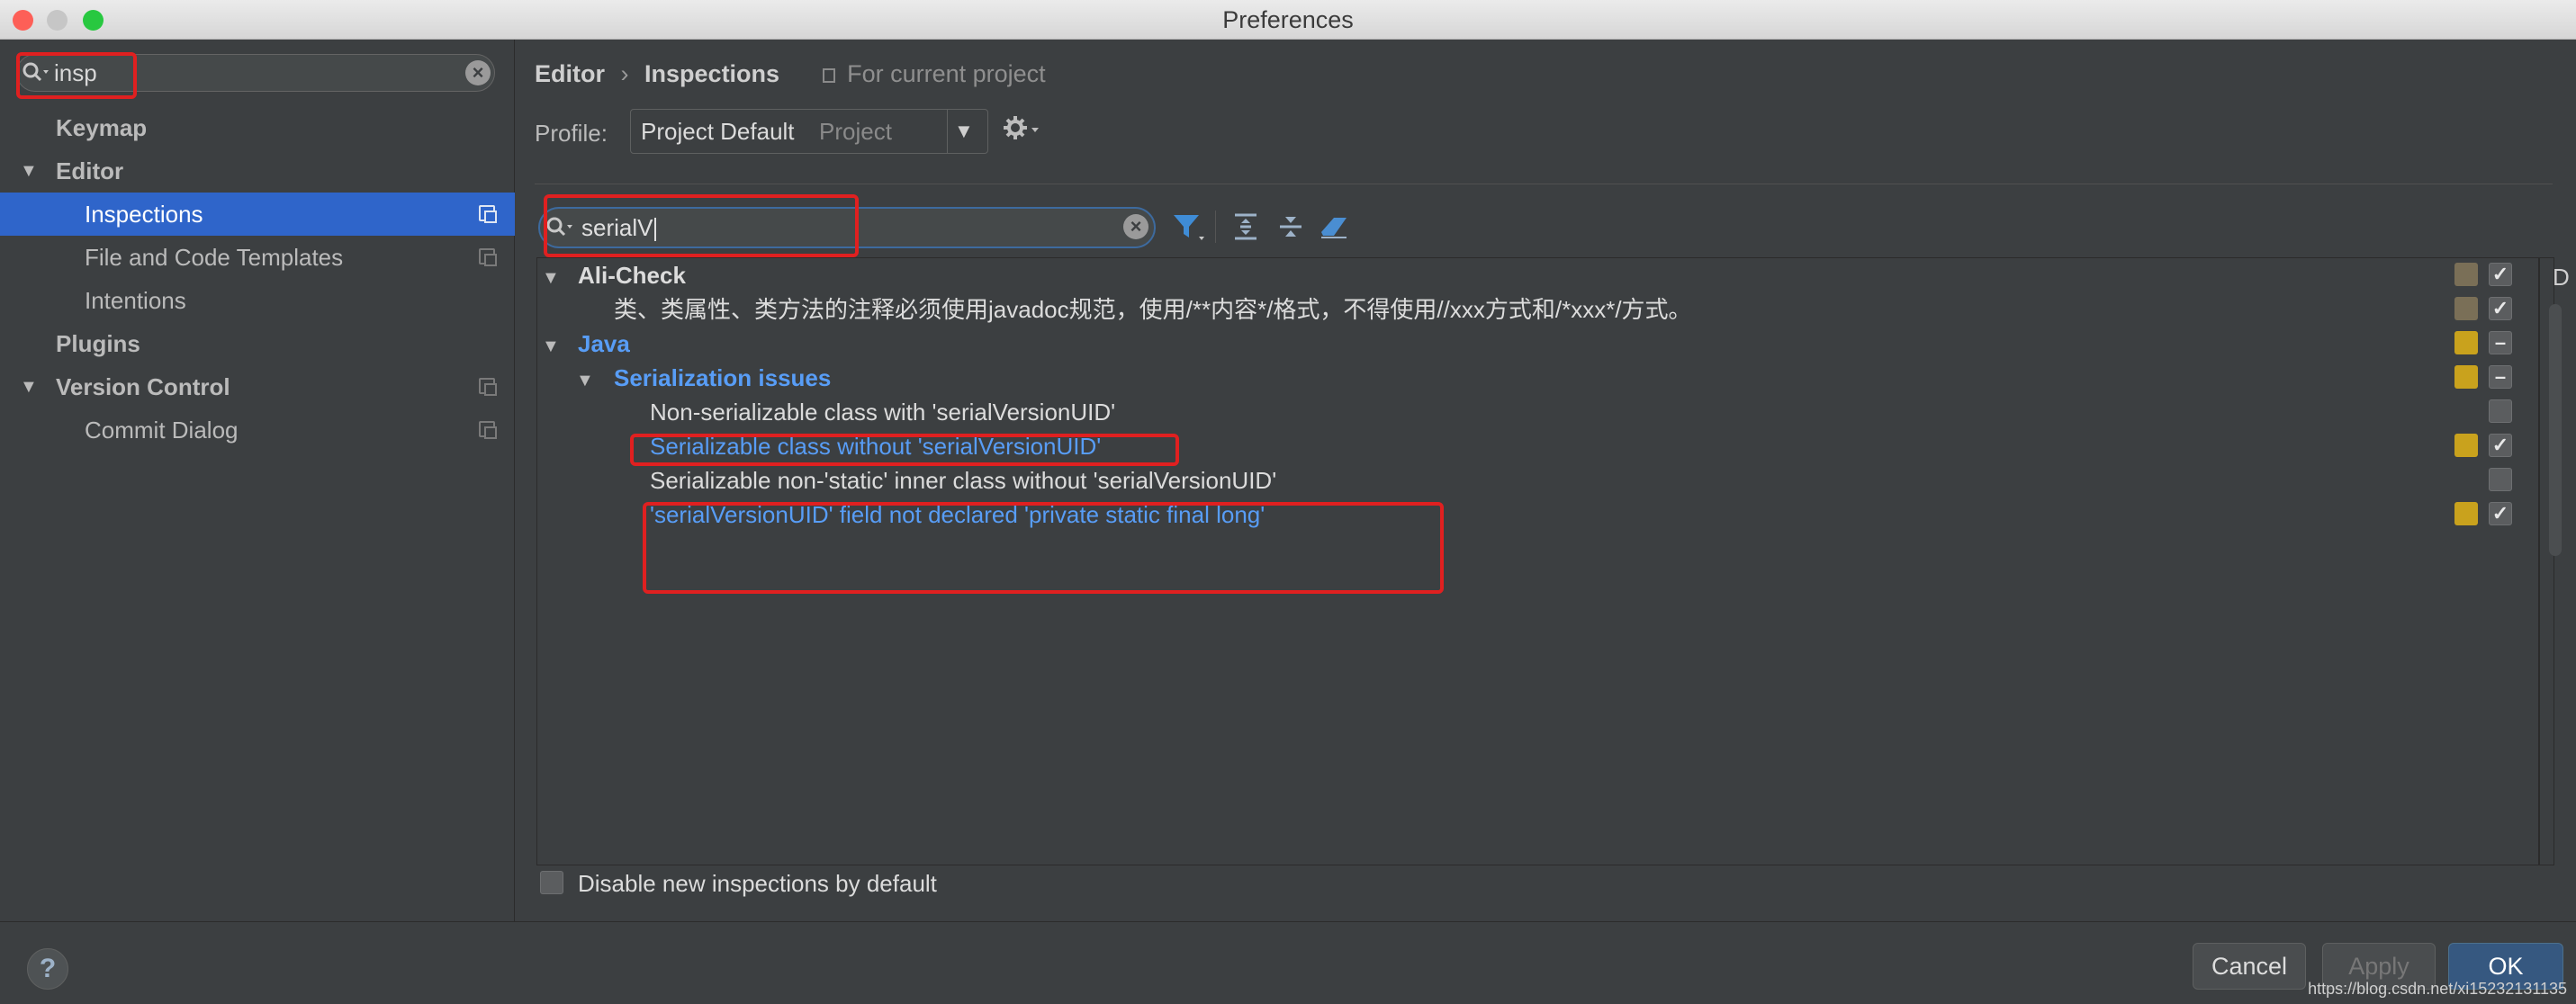 The width and height of the screenshot is (2576, 1004). Describe the element at coordinates (946, 73) in the screenshot. I see `breadcrumb-scope: For current project` at that location.